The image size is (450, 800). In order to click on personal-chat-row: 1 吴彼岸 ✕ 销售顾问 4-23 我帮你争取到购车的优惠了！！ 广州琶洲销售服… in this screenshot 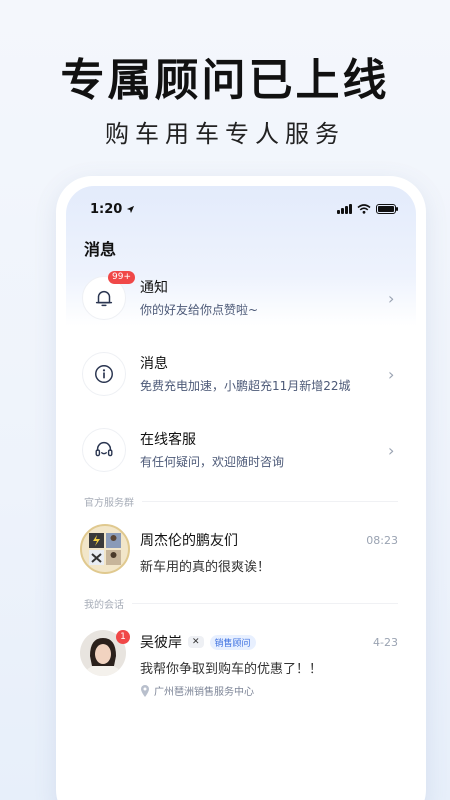, I will do `click(241, 665)`.